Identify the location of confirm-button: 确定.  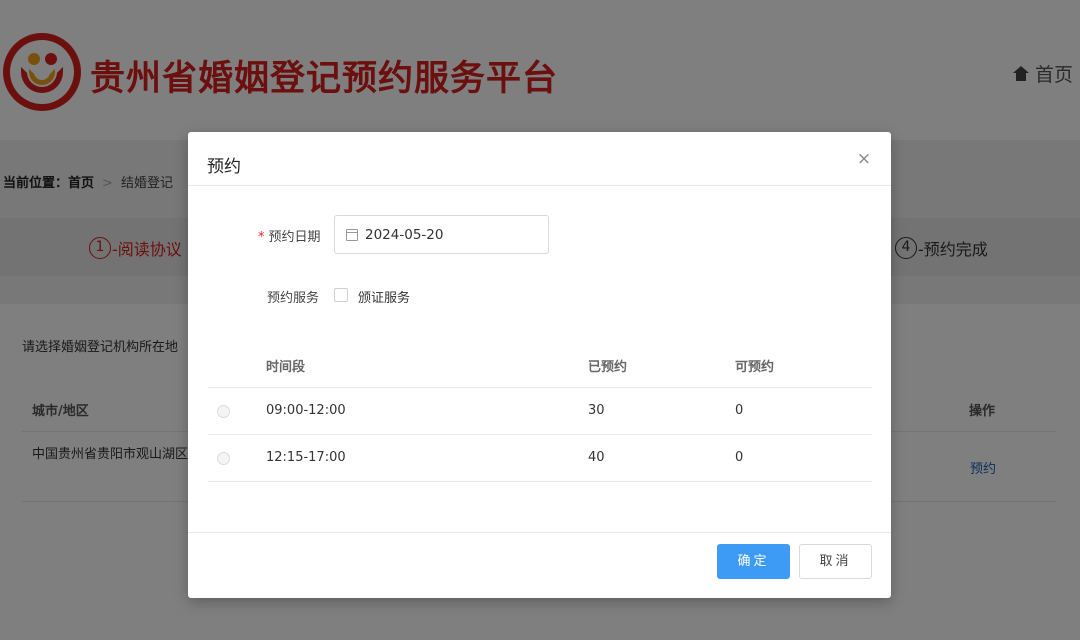
(753, 561).